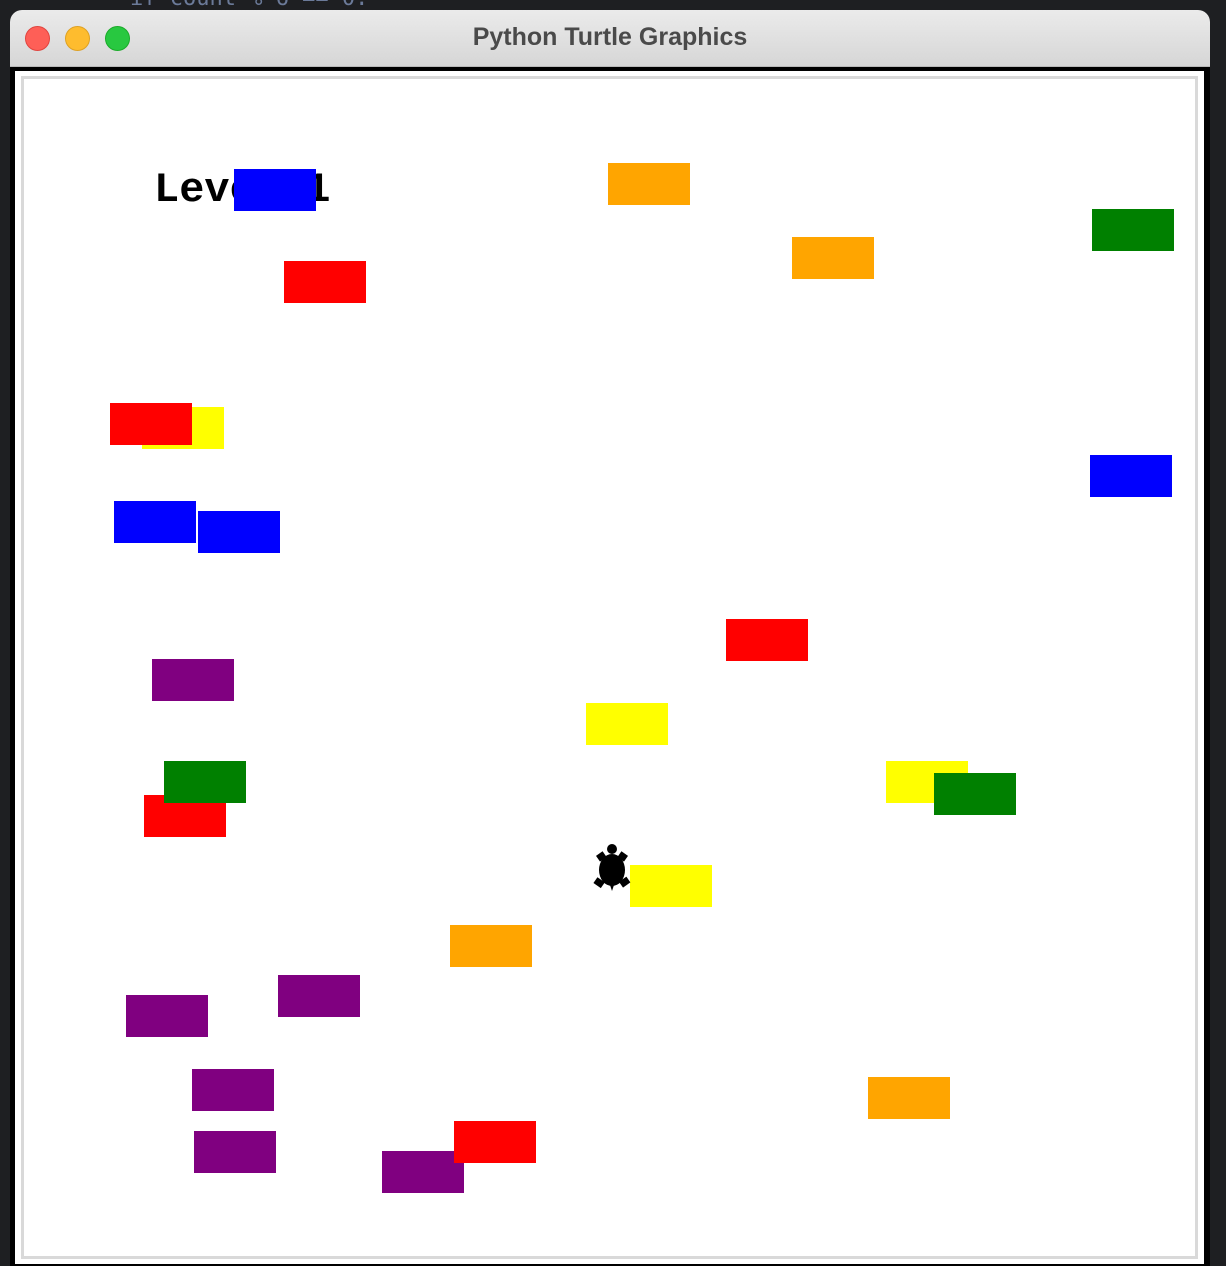 The width and height of the screenshot is (1226, 1266). What do you see at coordinates (612, 867) in the screenshot?
I see `turtle-icon` at bounding box center [612, 867].